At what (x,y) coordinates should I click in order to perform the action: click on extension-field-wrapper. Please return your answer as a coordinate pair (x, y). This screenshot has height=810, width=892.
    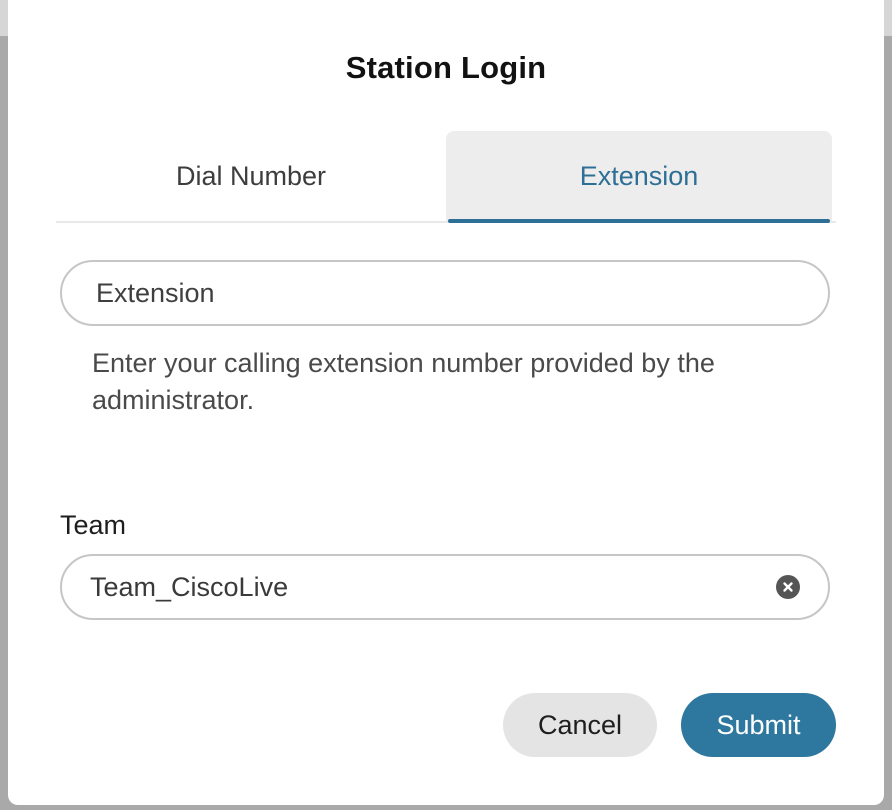
    Looking at the image, I should click on (445, 293).